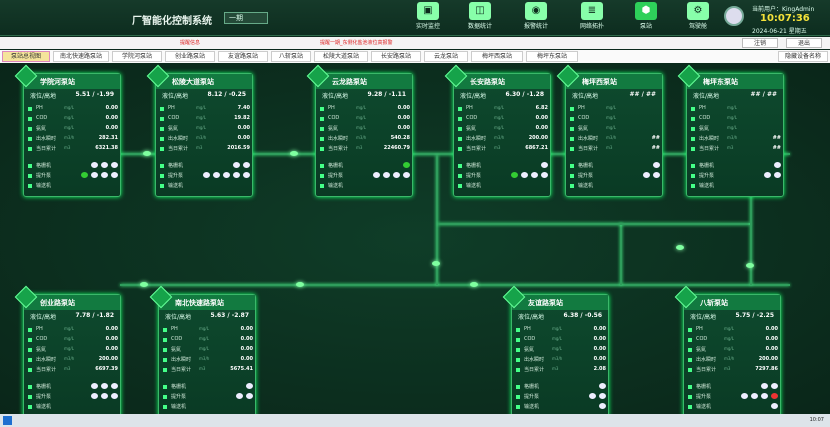 Image resolution: width=830 pixels, height=427 pixels. What do you see at coordinates (137, 56) in the screenshot?
I see `tab-xueyuan: 学院河泵站` at bounding box center [137, 56].